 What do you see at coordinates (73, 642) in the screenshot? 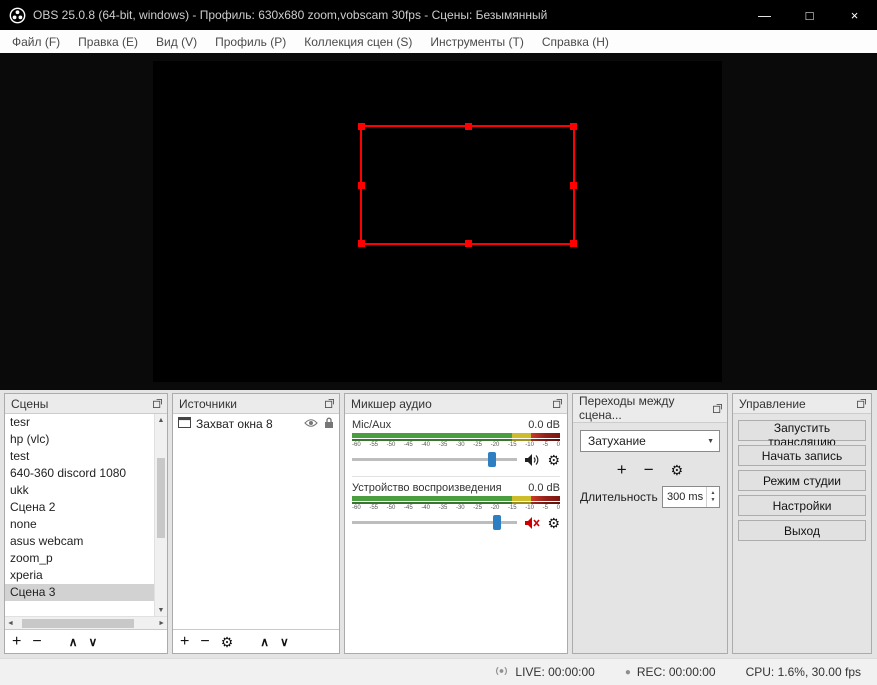
I see `scene-move-up-button: ∧` at bounding box center [73, 642].